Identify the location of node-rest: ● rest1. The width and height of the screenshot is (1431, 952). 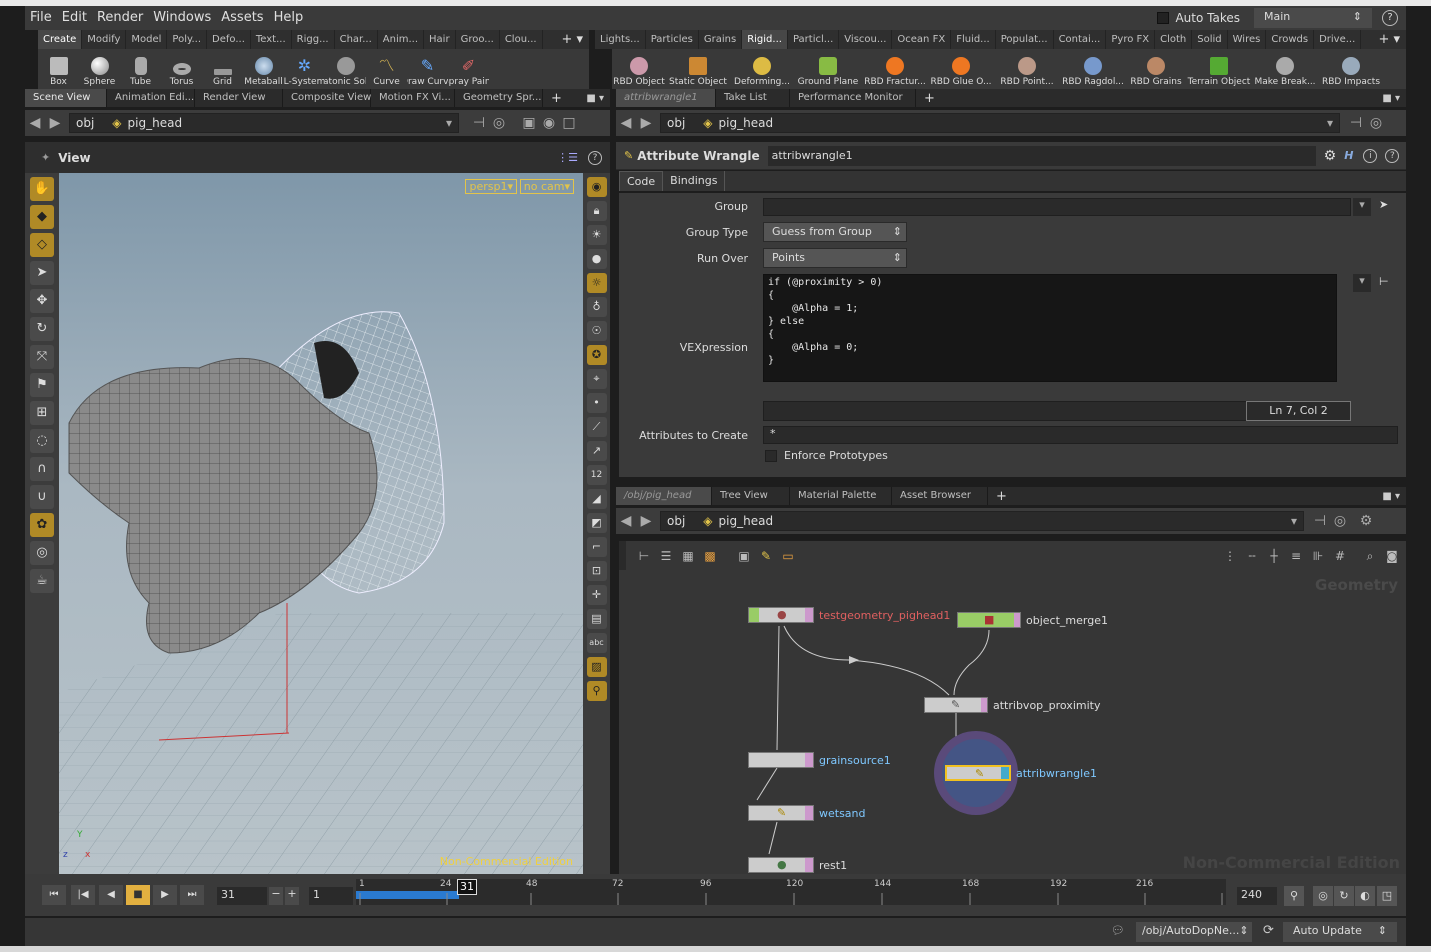
(797, 865).